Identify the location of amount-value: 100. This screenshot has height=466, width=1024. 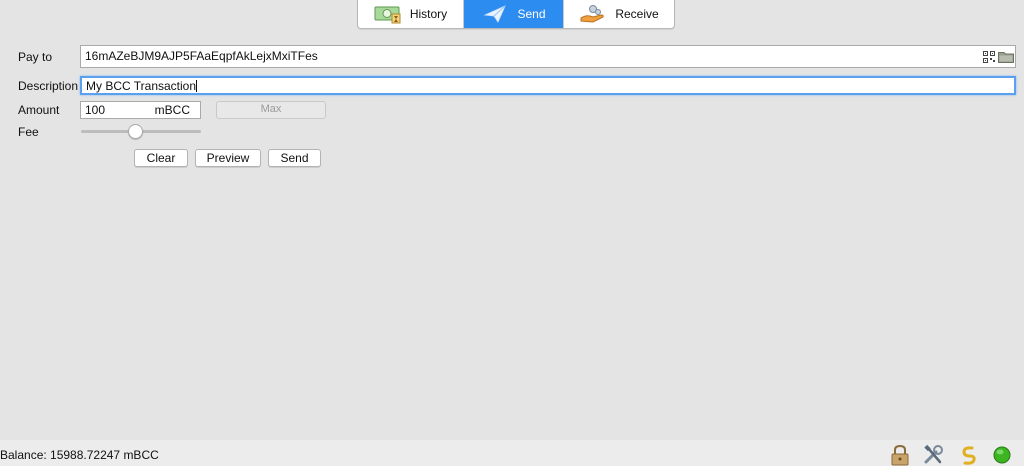
(95, 110).